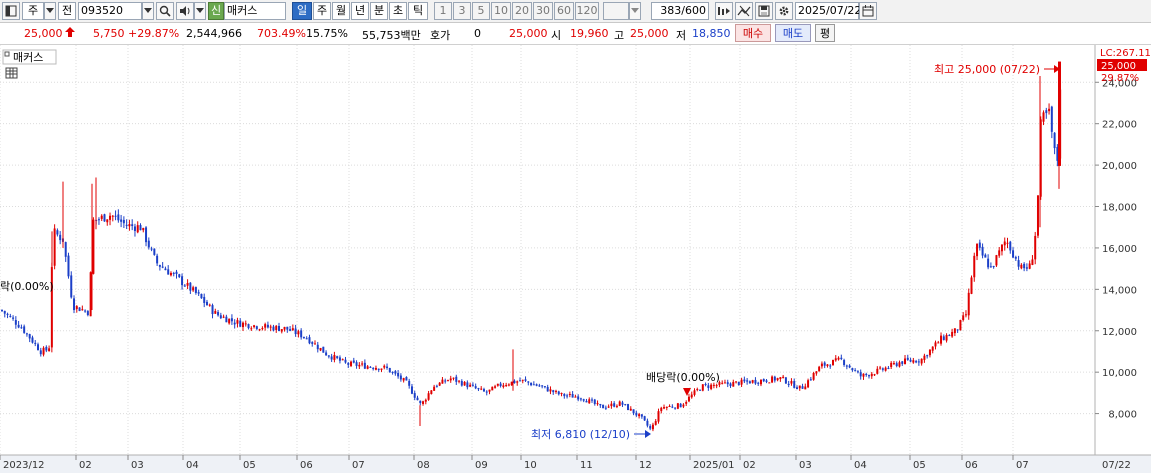  Describe the element at coordinates (11, 11) in the screenshot. I see `window-icon` at that location.